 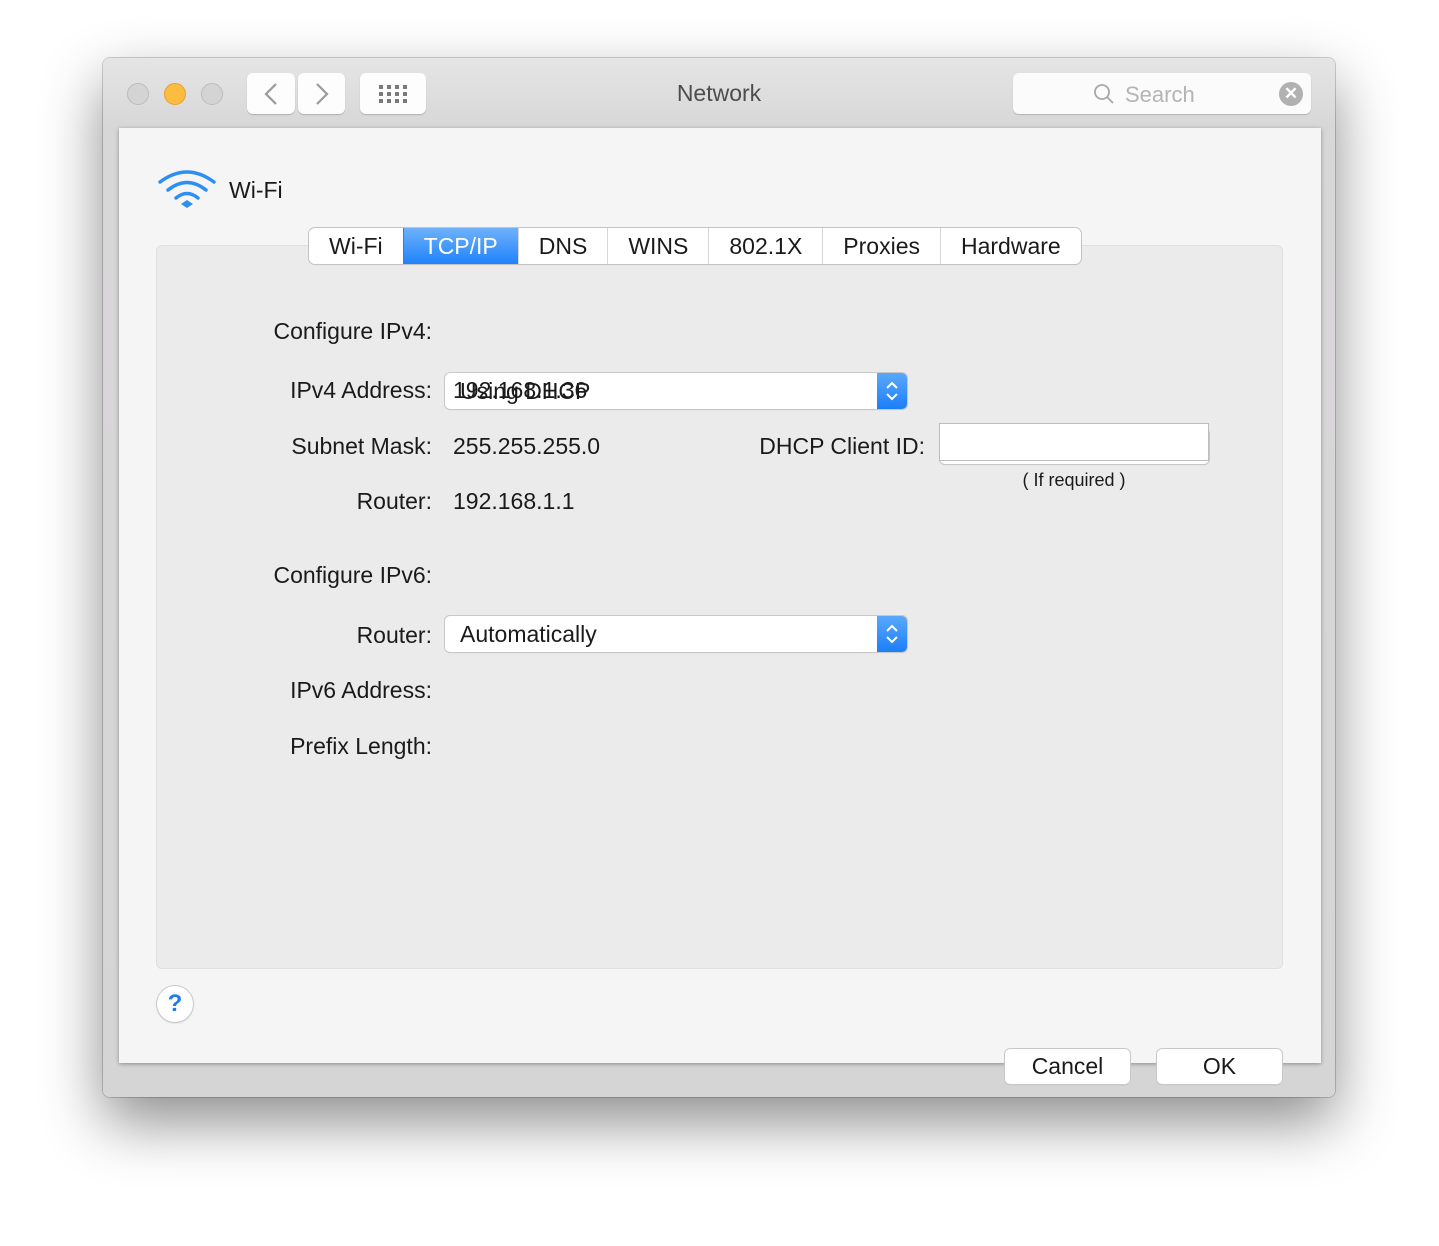 What do you see at coordinates (1074, 480) in the screenshot?
I see `dhcp-client-id-hint: ( If required )` at bounding box center [1074, 480].